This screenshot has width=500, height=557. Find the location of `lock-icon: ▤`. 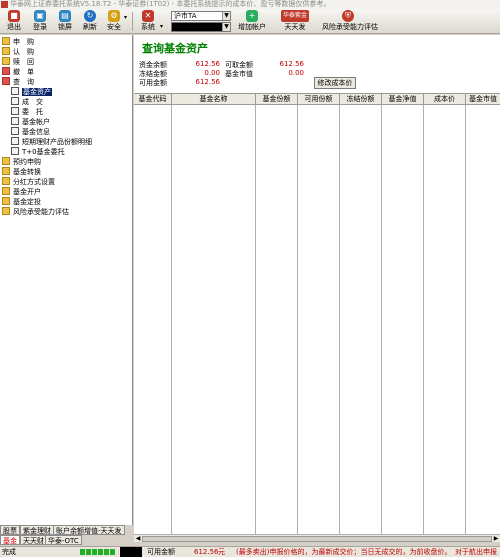

lock-icon: ▤ is located at coordinates (65, 16).